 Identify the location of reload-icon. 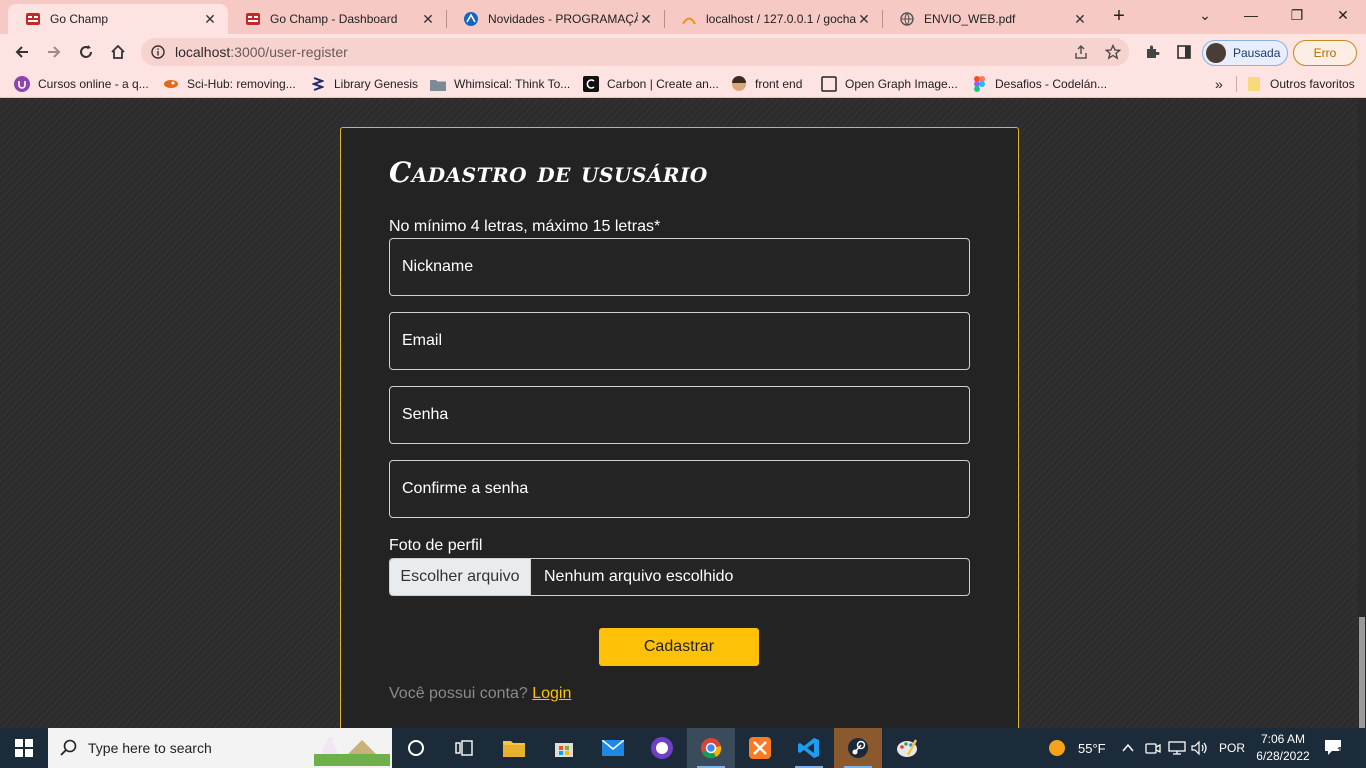
(86, 51).